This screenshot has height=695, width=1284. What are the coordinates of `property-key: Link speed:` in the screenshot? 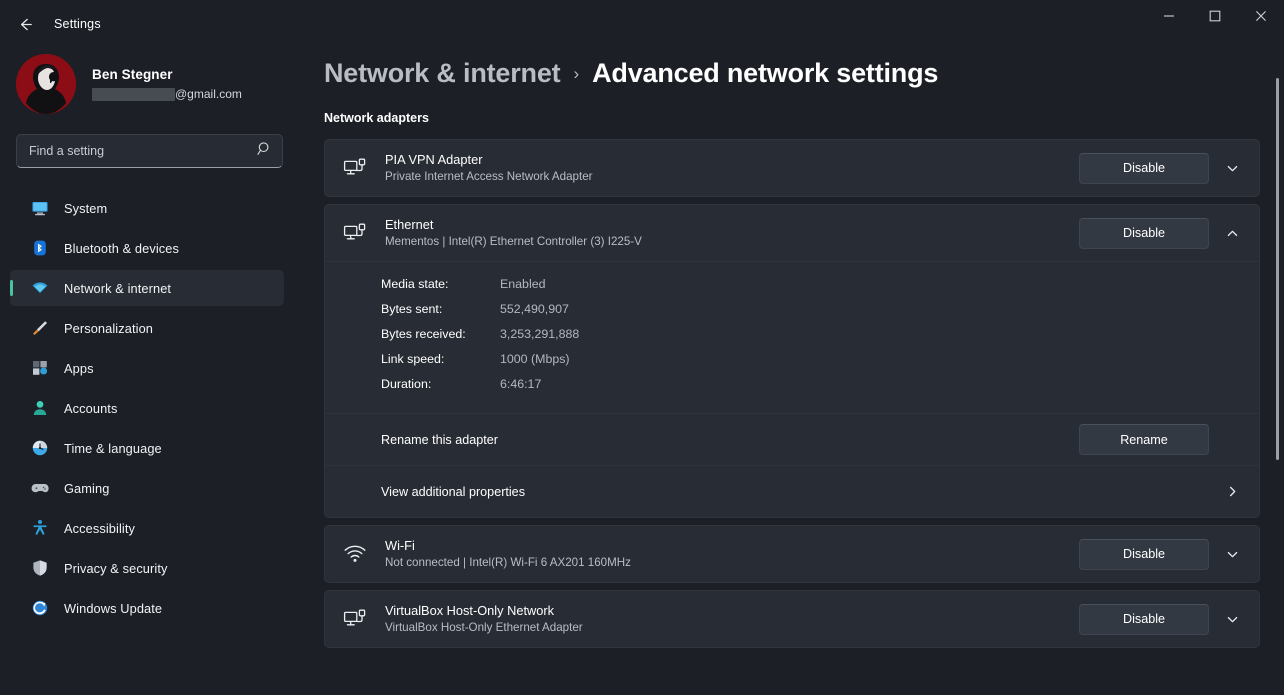 It's located at (413, 359).